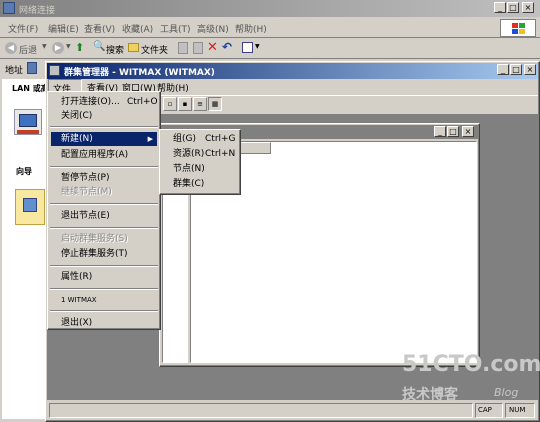 The width and height of the screenshot is (540, 422). I want to click on watermark: 51CTO.com 技术博客 Blog, so click(469, 382).